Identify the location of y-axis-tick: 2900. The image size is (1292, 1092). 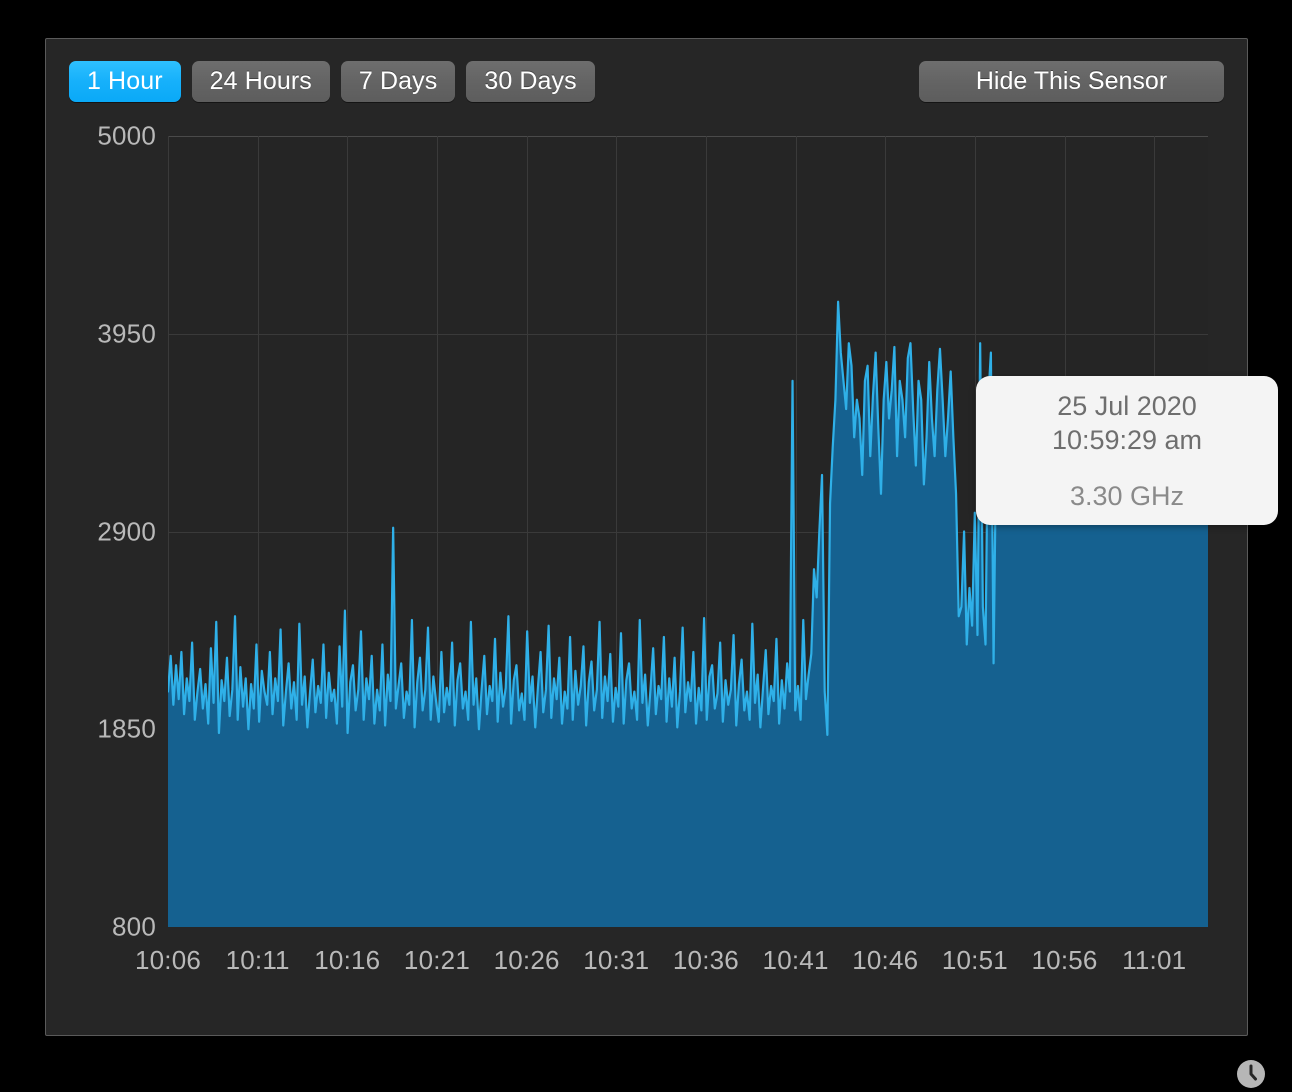
(126, 531).